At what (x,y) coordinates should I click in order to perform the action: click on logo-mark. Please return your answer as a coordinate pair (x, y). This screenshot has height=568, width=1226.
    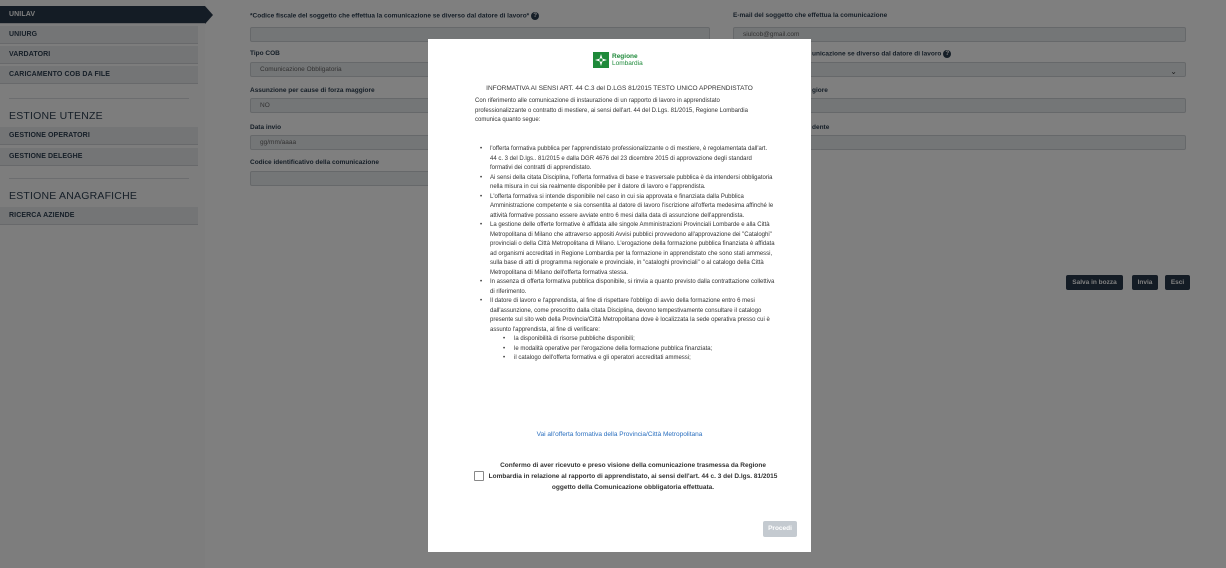
    Looking at the image, I should click on (601, 60).